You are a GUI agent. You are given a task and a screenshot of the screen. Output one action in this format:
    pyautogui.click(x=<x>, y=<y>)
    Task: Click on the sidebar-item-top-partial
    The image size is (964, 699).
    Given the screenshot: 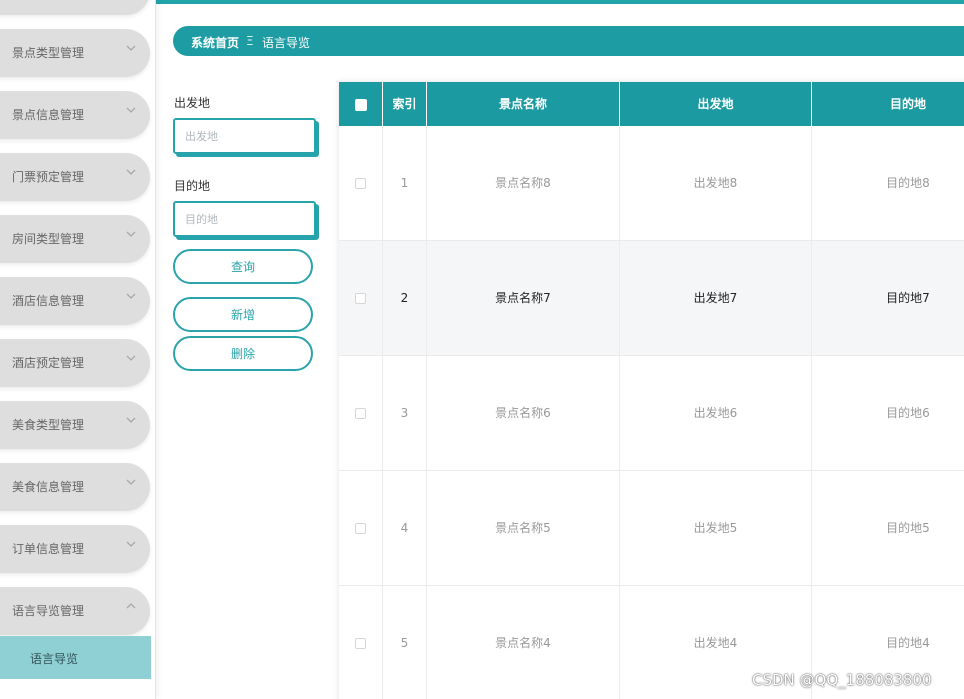 What is the action you would take?
    pyautogui.click(x=75, y=7)
    